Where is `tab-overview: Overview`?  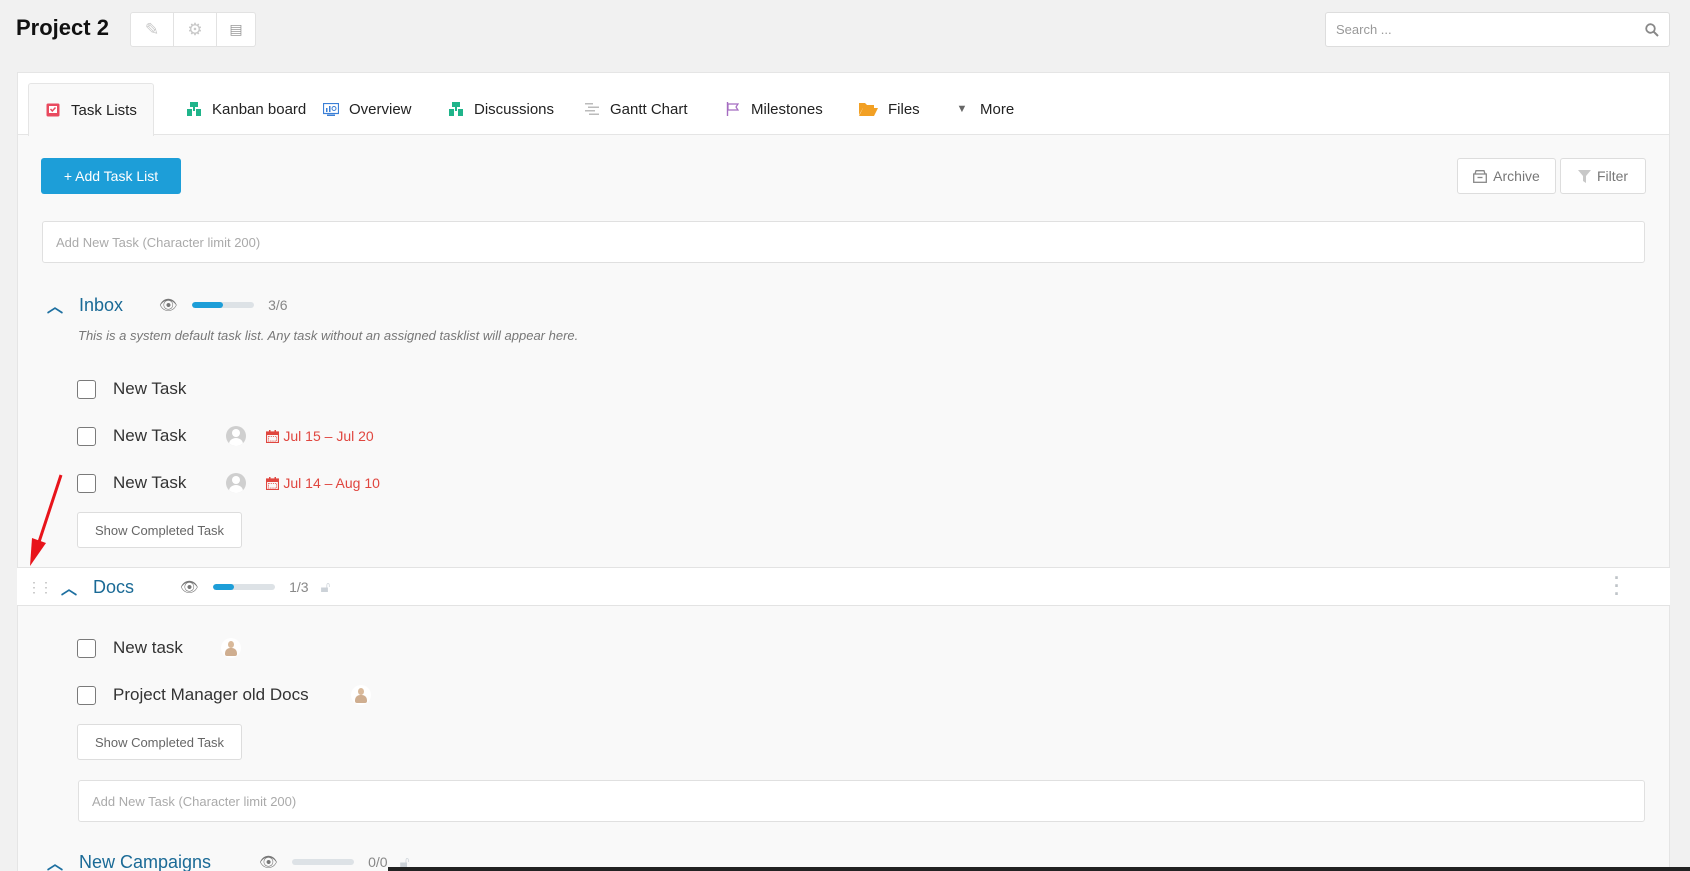
tab-overview: Overview is located at coordinates (367, 109).